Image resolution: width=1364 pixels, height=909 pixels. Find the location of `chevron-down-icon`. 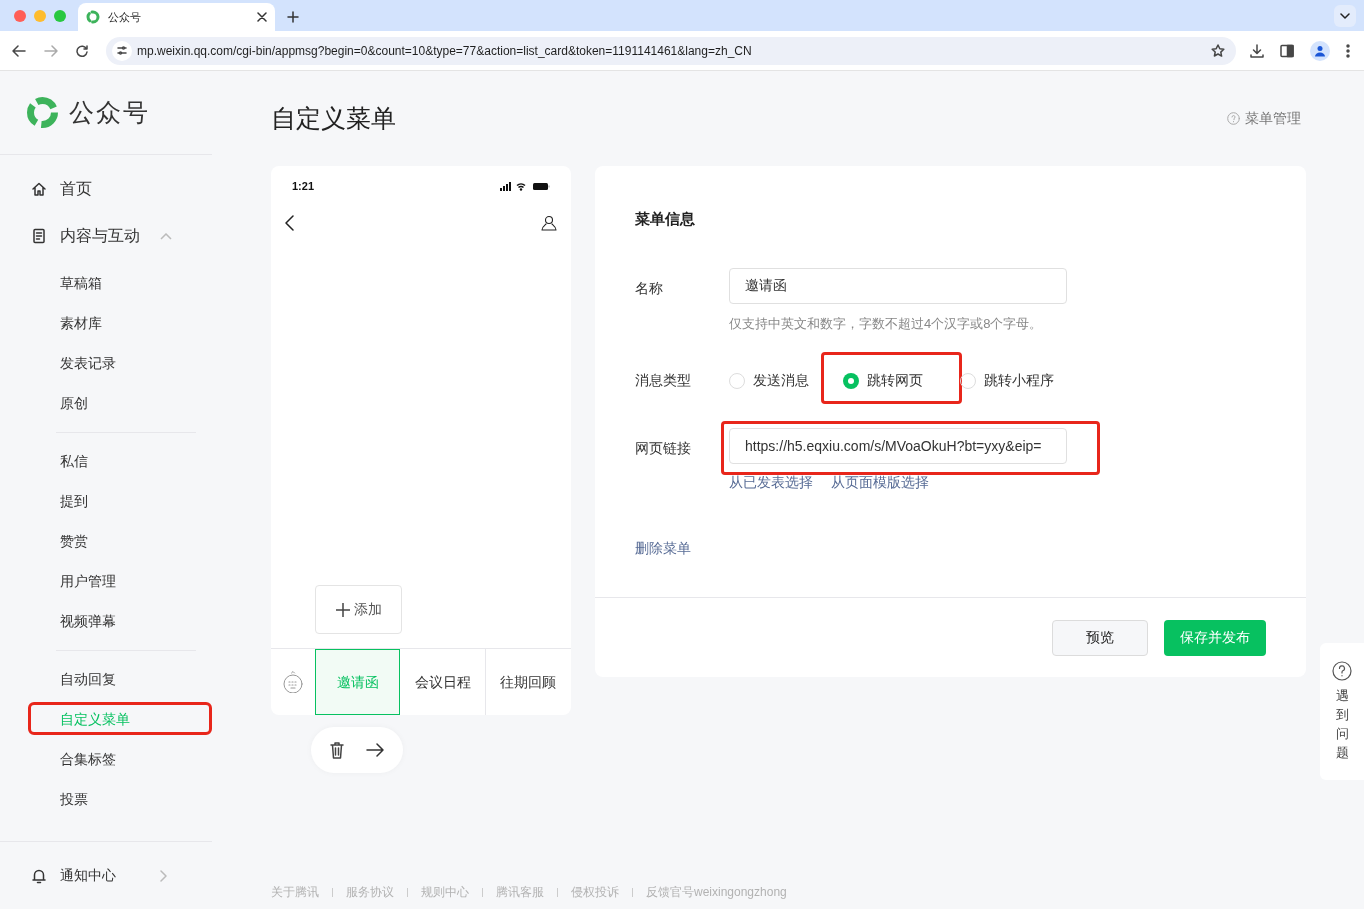

chevron-down-icon is located at coordinates (1345, 16).